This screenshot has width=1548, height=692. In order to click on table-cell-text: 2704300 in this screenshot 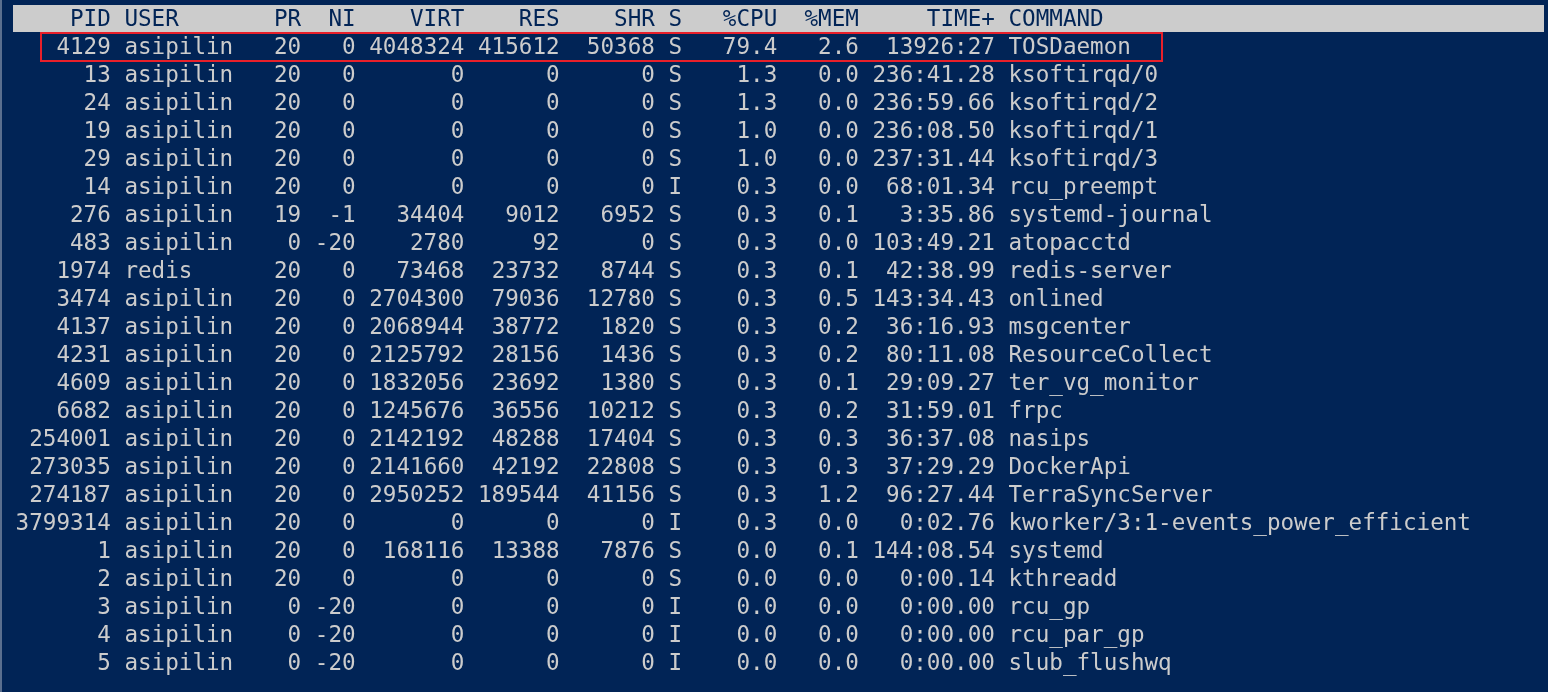, I will do `click(416, 298)`.